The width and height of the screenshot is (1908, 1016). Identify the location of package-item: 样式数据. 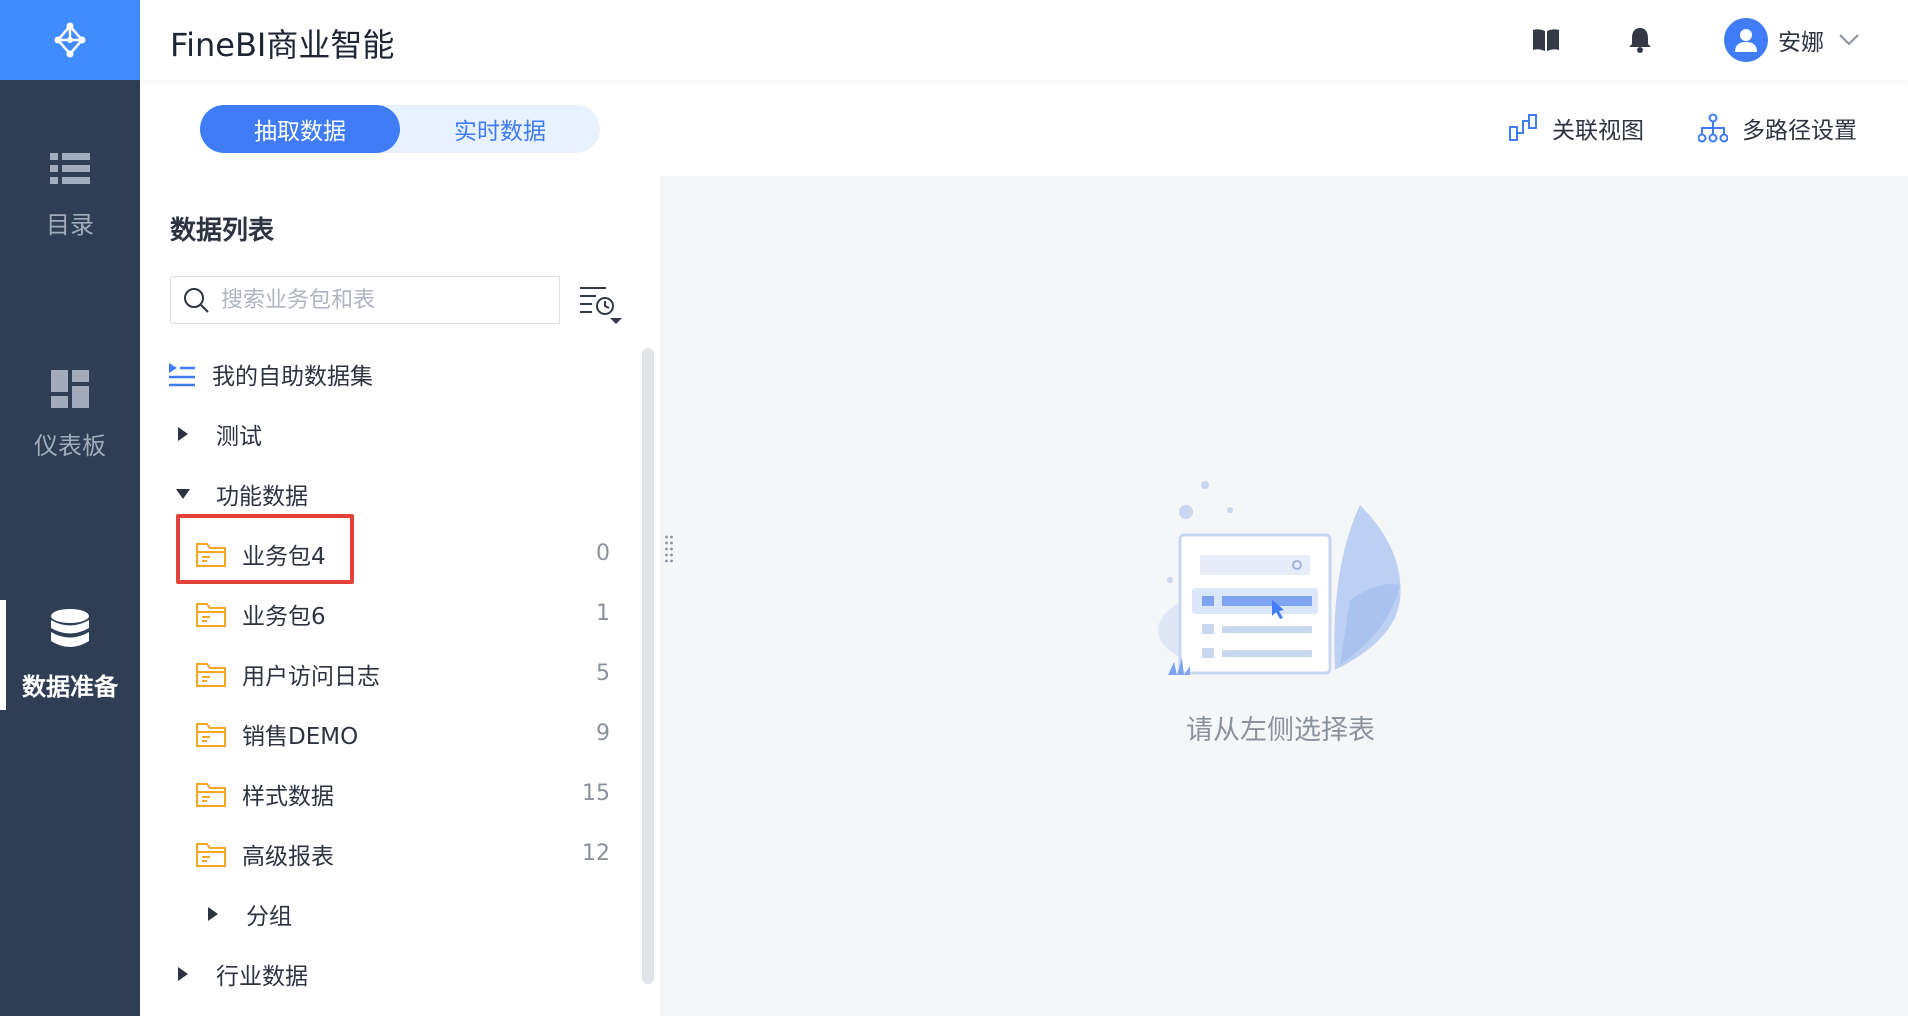
(265, 794).